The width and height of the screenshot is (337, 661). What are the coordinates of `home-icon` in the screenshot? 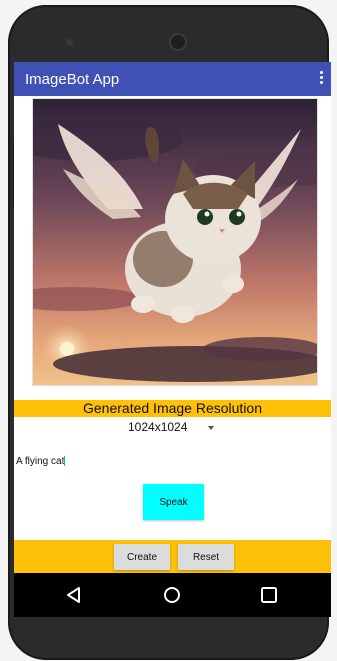 It's located at (172, 595).